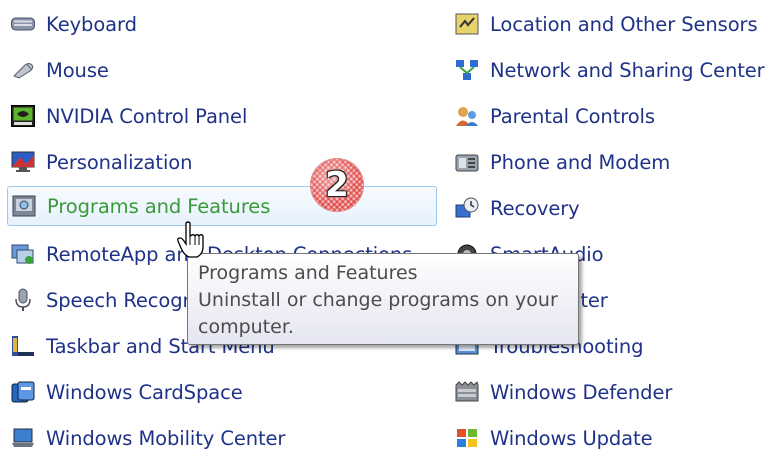 The image size is (768, 458). Describe the element at coordinates (23, 70) in the screenshot. I see `mouse-icon` at that location.